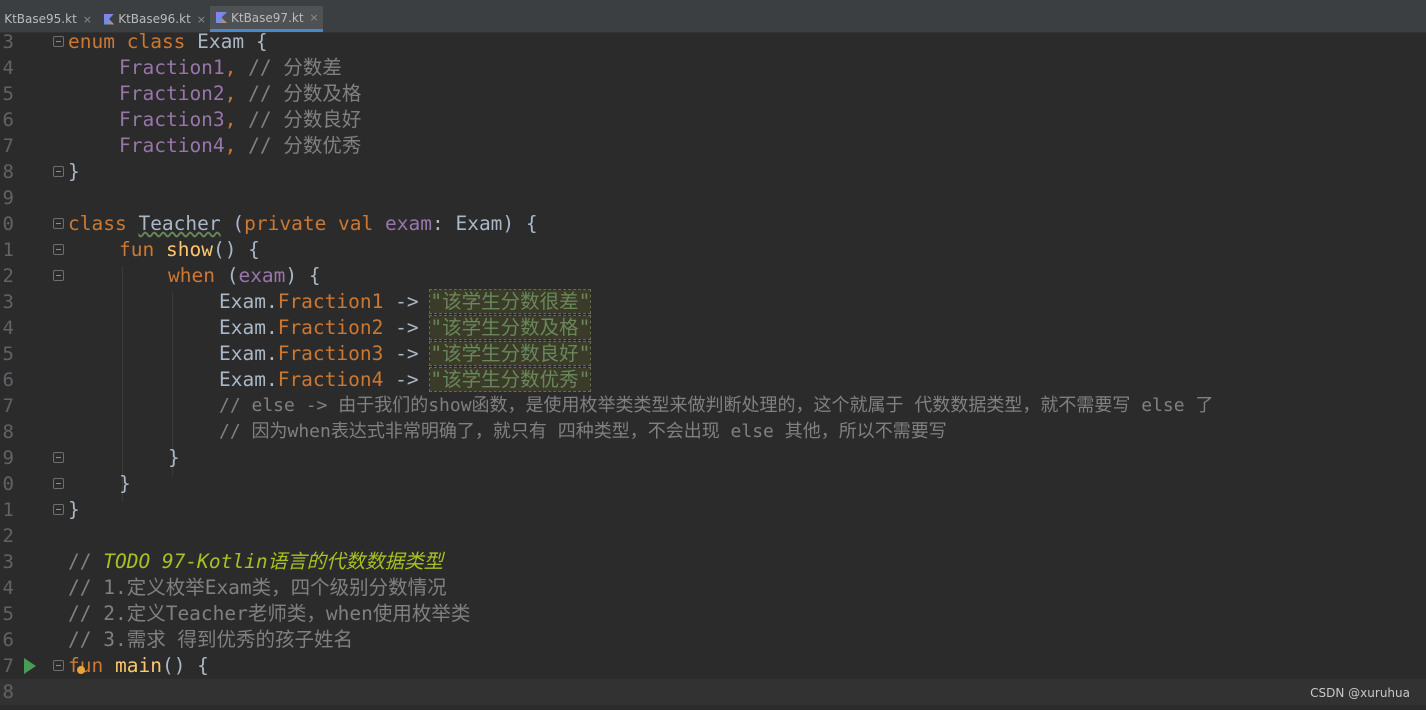 This screenshot has height=710, width=1426. I want to click on enum-constant: Fraction2, so click(330, 327).